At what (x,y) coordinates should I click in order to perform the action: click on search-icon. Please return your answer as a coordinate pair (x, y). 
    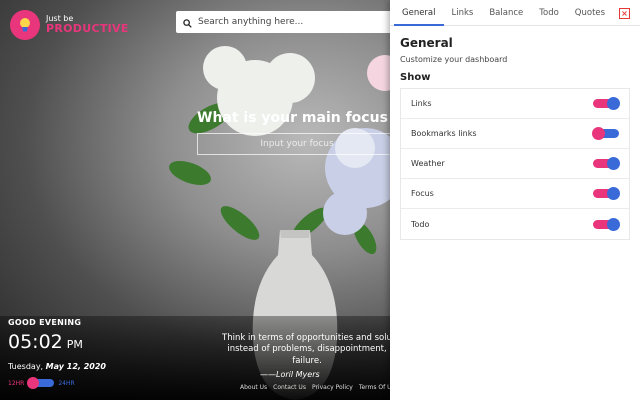
    Looking at the image, I should click on (187, 22).